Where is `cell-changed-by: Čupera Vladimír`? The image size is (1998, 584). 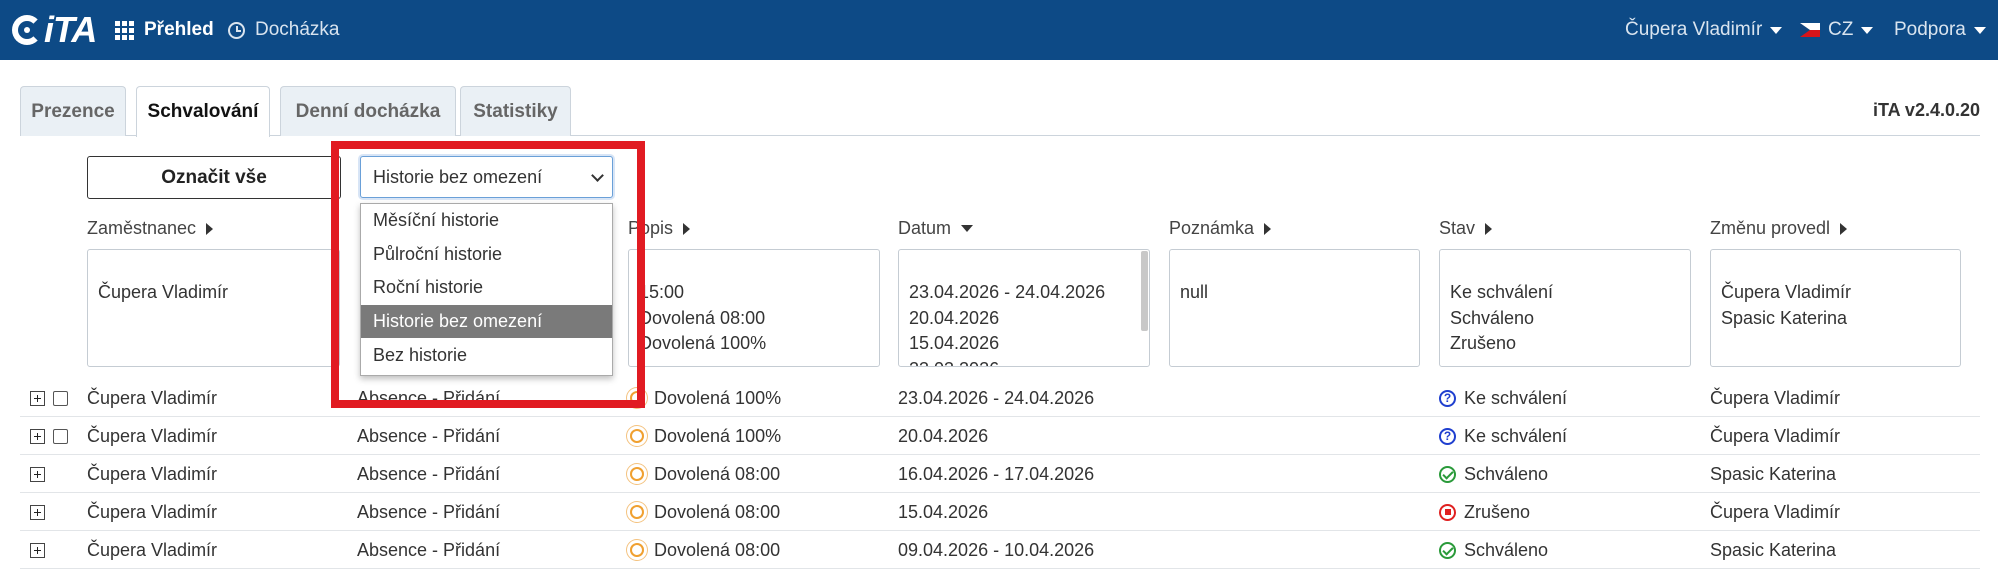 cell-changed-by: Čupera Vladimír is located at coordinates (1775, 435).